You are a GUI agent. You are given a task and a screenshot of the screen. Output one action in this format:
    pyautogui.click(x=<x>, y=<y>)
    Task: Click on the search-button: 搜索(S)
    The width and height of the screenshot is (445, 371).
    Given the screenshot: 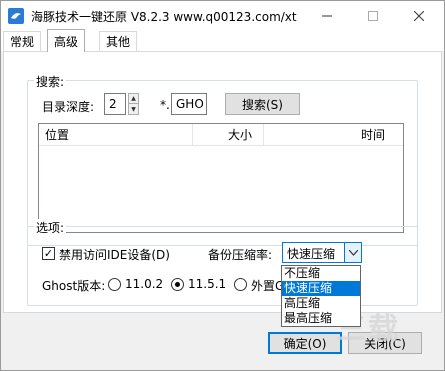 What is the action you would take?
    pyautogui.click(x=262, y=104)
    